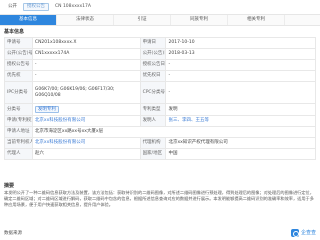 The image size is (320, 240). Describe the element at coordinates (153, 121) in the screenshot. I see `field-label: 发明人` at that location.